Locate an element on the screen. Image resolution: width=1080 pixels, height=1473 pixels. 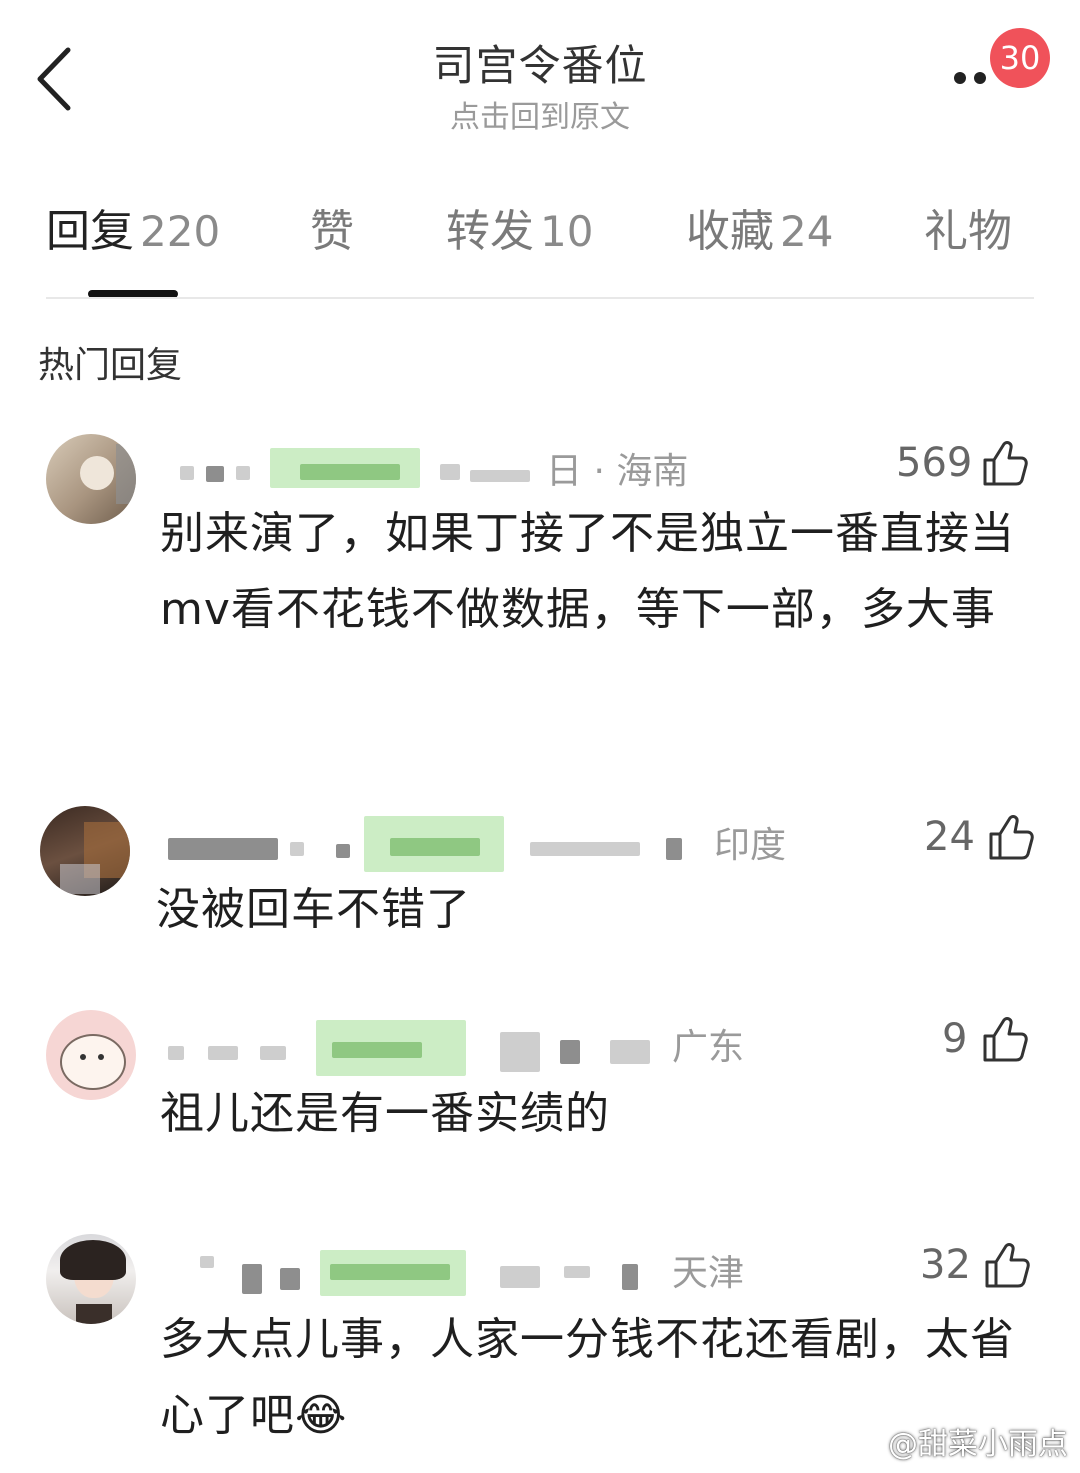
post-location: 广东 is located at coordinates (708, 1047).